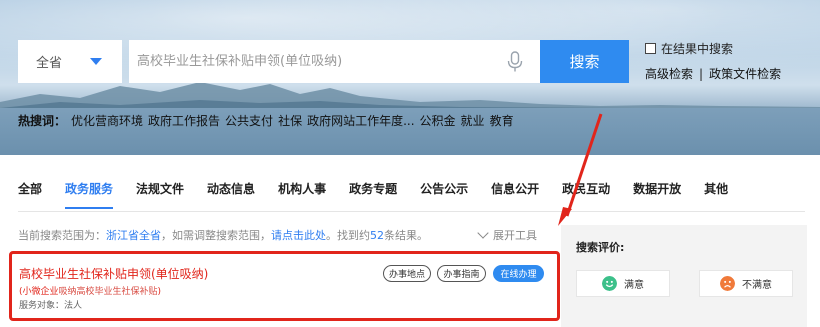  What do you see at coordinates (96, 61) in the screenshot?
I see `caret-down-icon` at bounding box center [96, 61].